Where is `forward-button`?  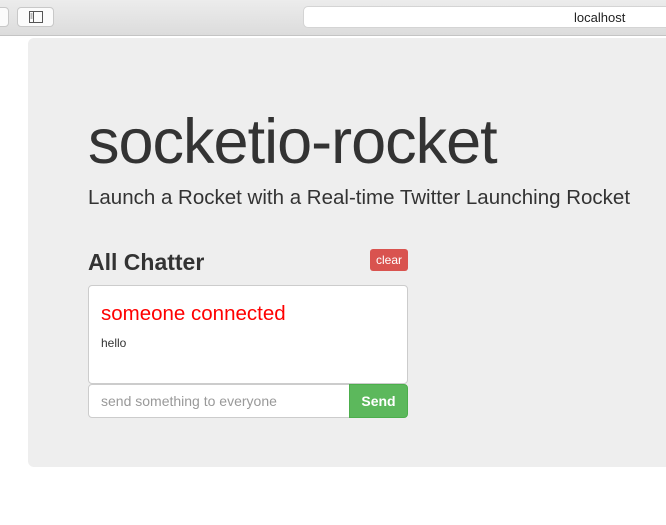
forward-button is located at coordinates (4, 17).